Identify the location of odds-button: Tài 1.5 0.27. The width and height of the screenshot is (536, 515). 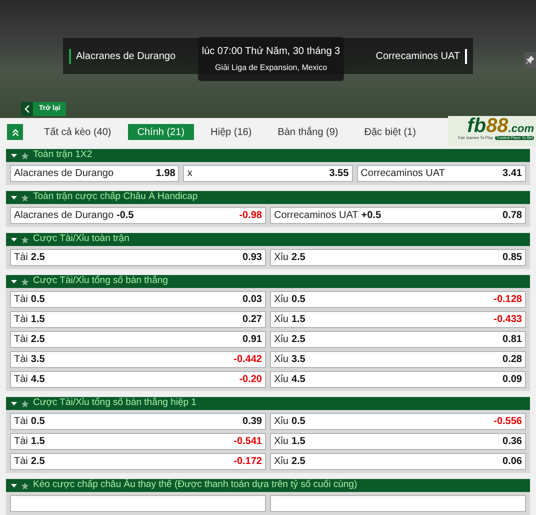
(138, 319).